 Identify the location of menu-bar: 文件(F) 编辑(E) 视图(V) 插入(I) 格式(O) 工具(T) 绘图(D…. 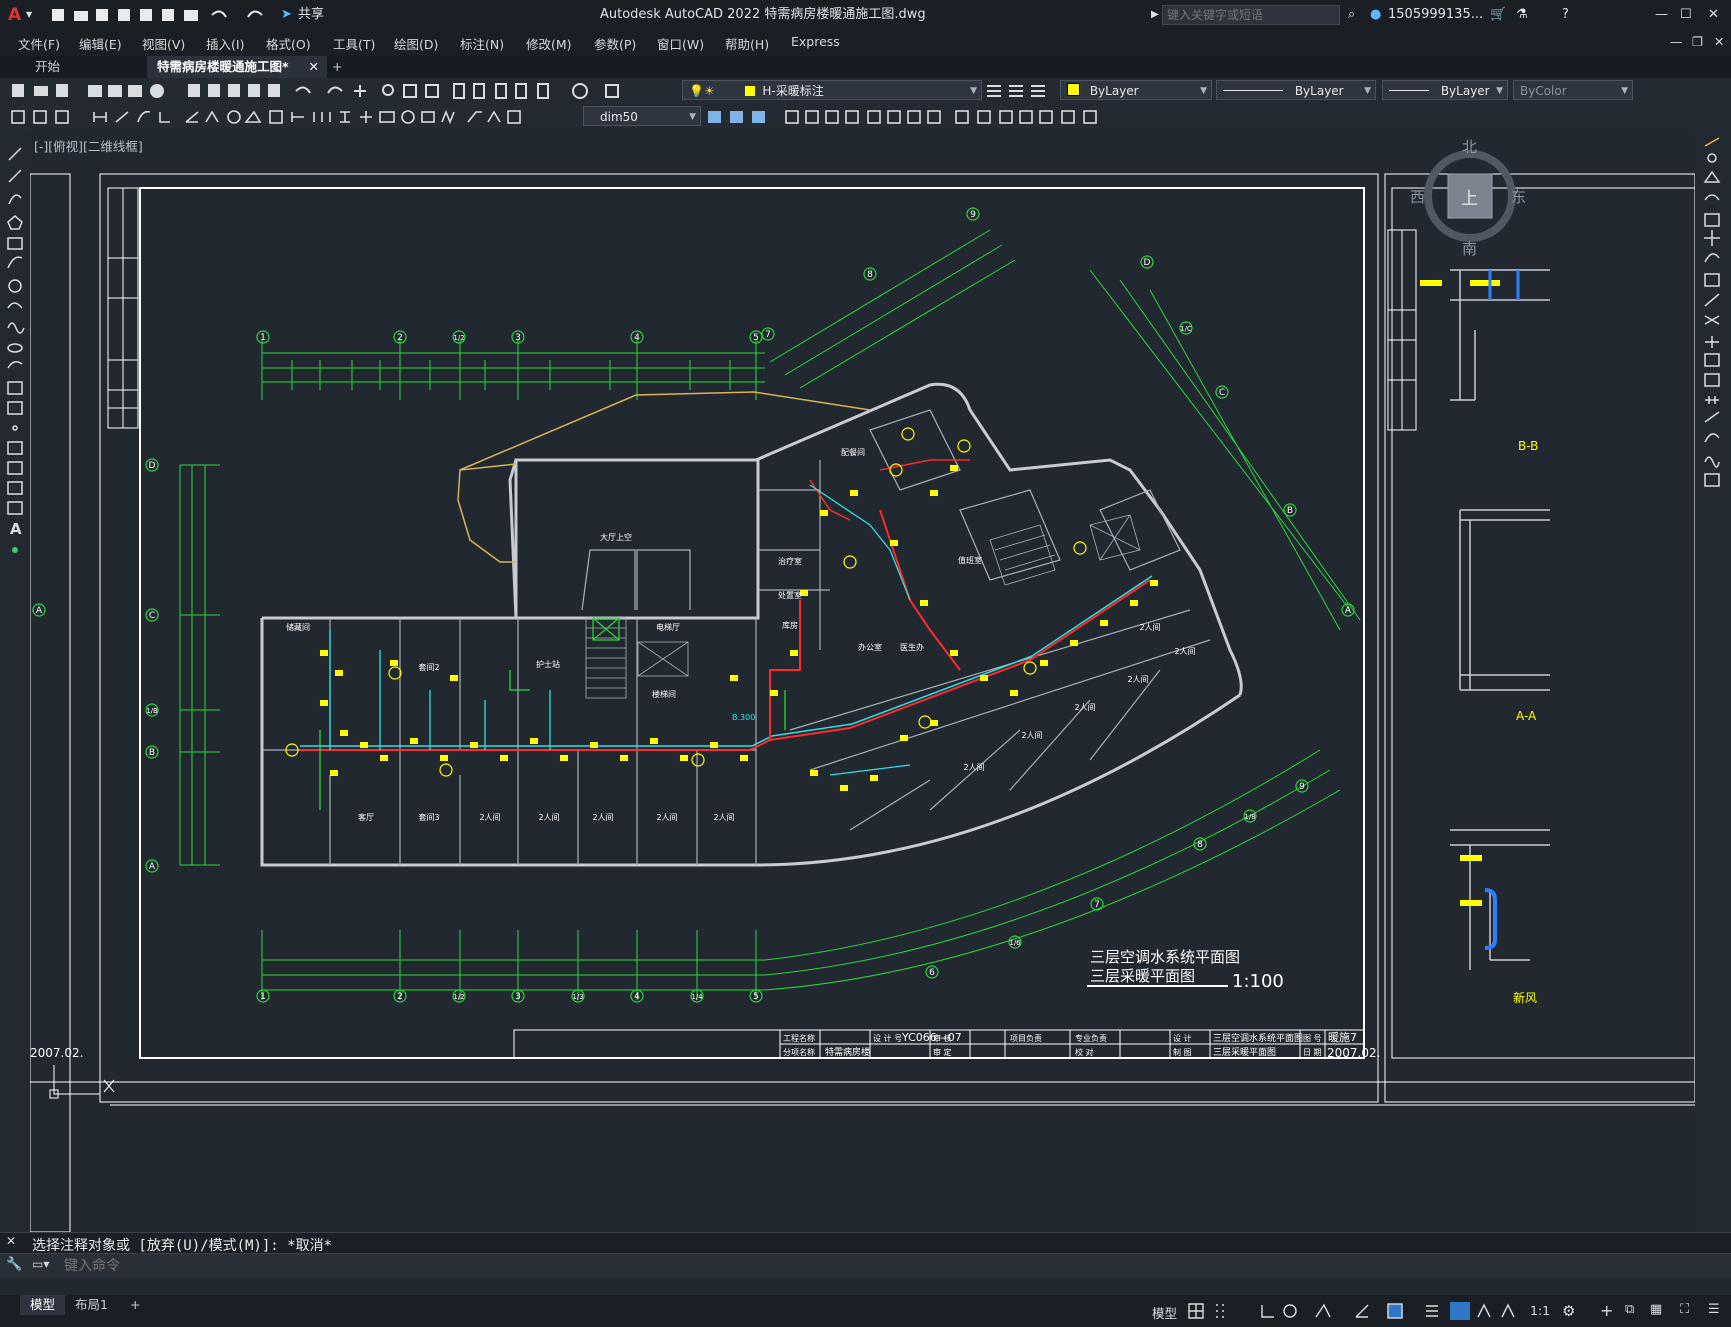
(865, 43).